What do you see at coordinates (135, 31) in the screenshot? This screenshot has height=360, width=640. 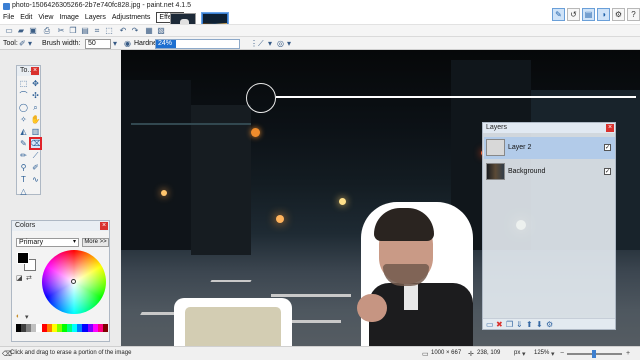 I see `redo-icon: ↷` at bounding box center [135, 31].